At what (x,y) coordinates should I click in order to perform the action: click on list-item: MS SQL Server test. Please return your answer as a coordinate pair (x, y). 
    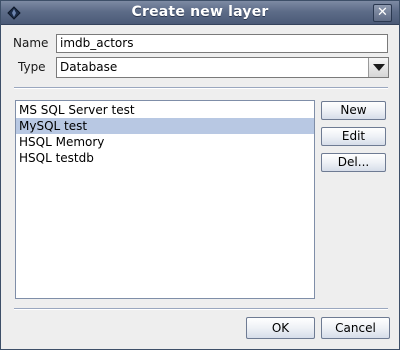
    Looking at the image, I should click on (165, 110).